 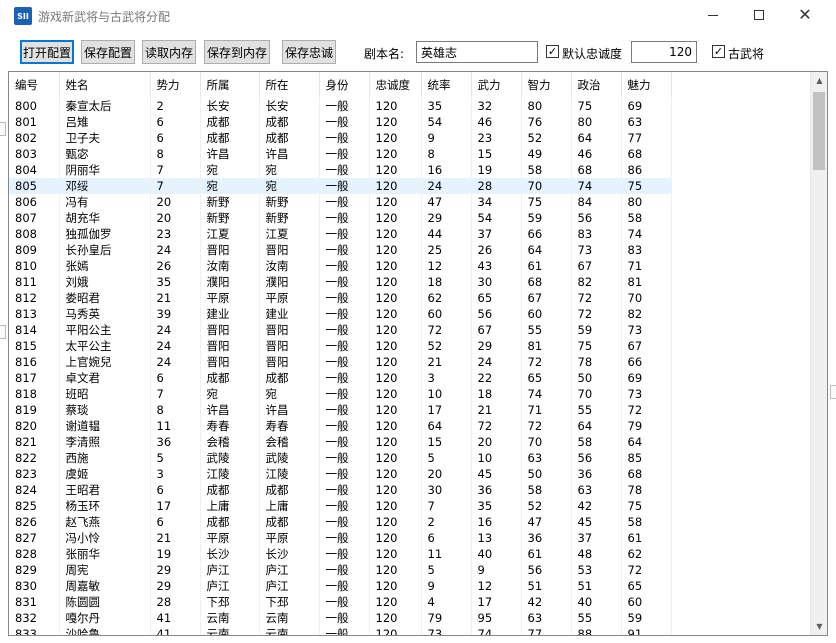 I want to click on table-row: 801 吕雉 6 成都 成都 一般 120 54 46 76 80 63, so click(x=340, y=122).